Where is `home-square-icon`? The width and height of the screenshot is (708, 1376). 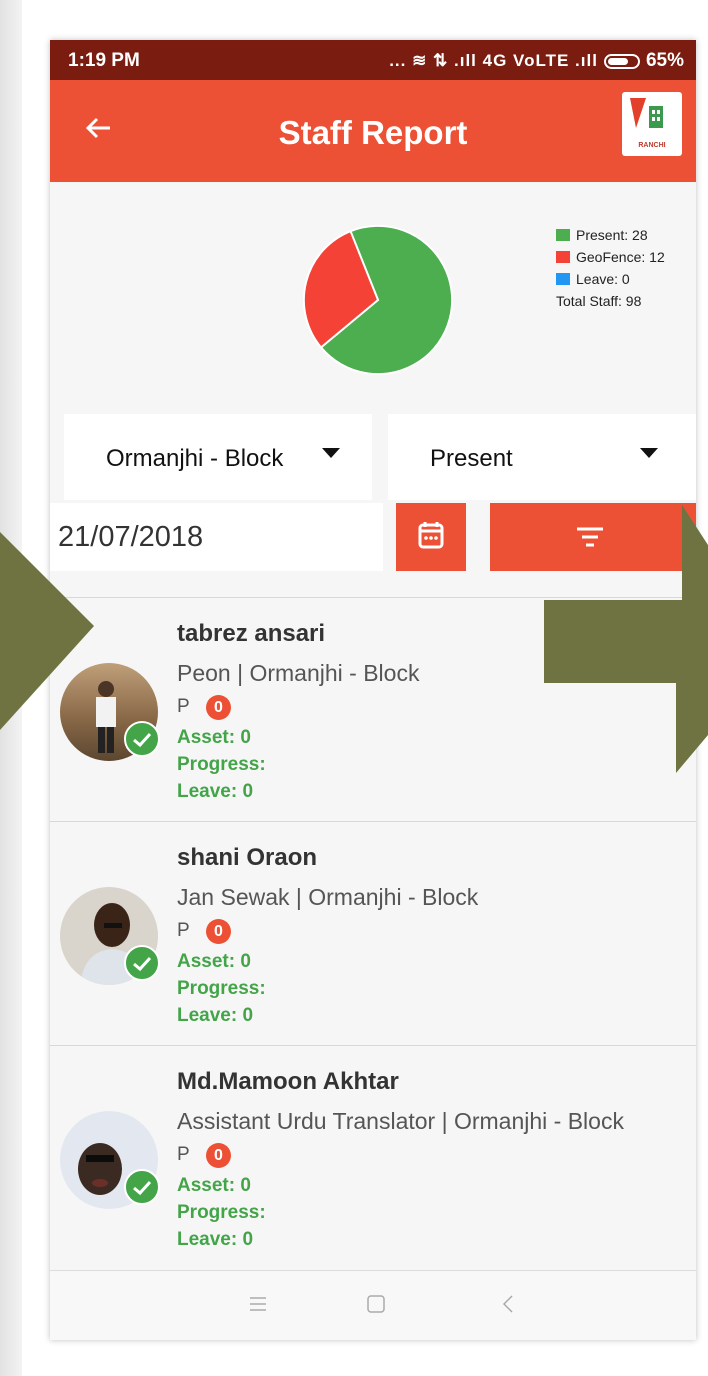
home-square-icon is located at coordinates (376, 1307).